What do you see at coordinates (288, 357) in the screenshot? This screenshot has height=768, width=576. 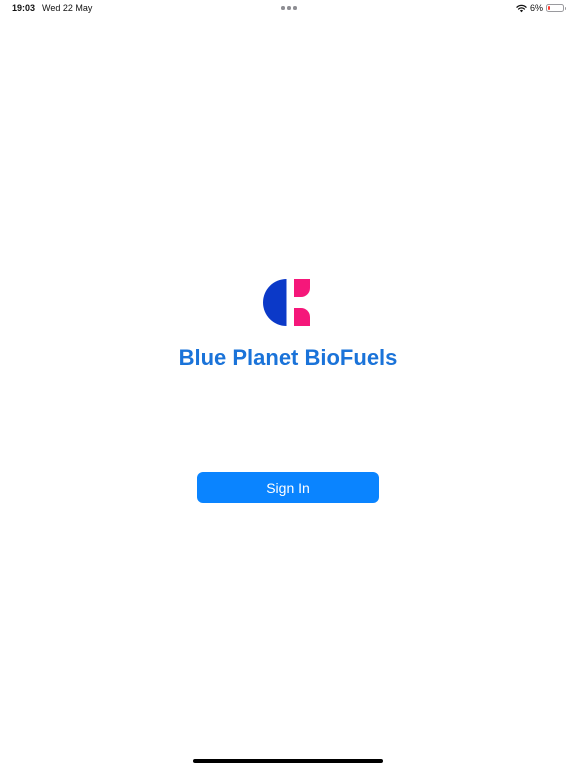 I see `app-title: Blue Planet BioFuels` at bounding box center [288, 357].